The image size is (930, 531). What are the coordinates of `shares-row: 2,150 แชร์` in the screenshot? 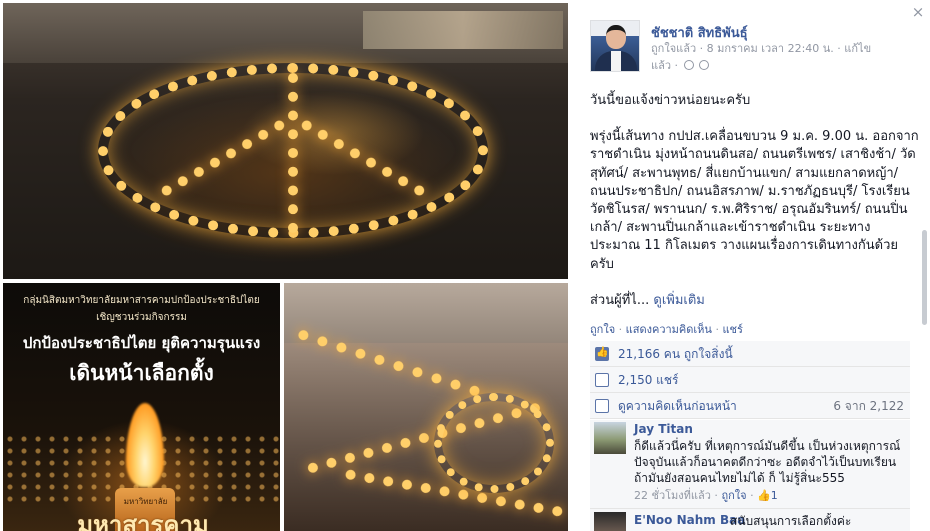 It's located at (750, 380).